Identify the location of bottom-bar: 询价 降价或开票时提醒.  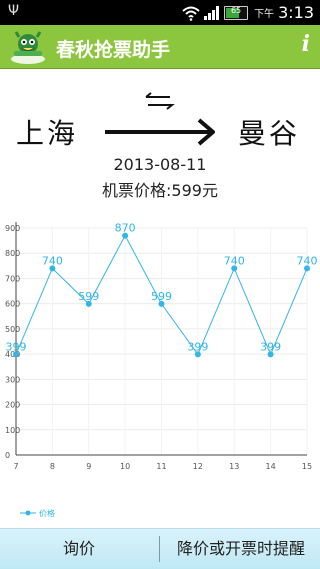
(160, 548).